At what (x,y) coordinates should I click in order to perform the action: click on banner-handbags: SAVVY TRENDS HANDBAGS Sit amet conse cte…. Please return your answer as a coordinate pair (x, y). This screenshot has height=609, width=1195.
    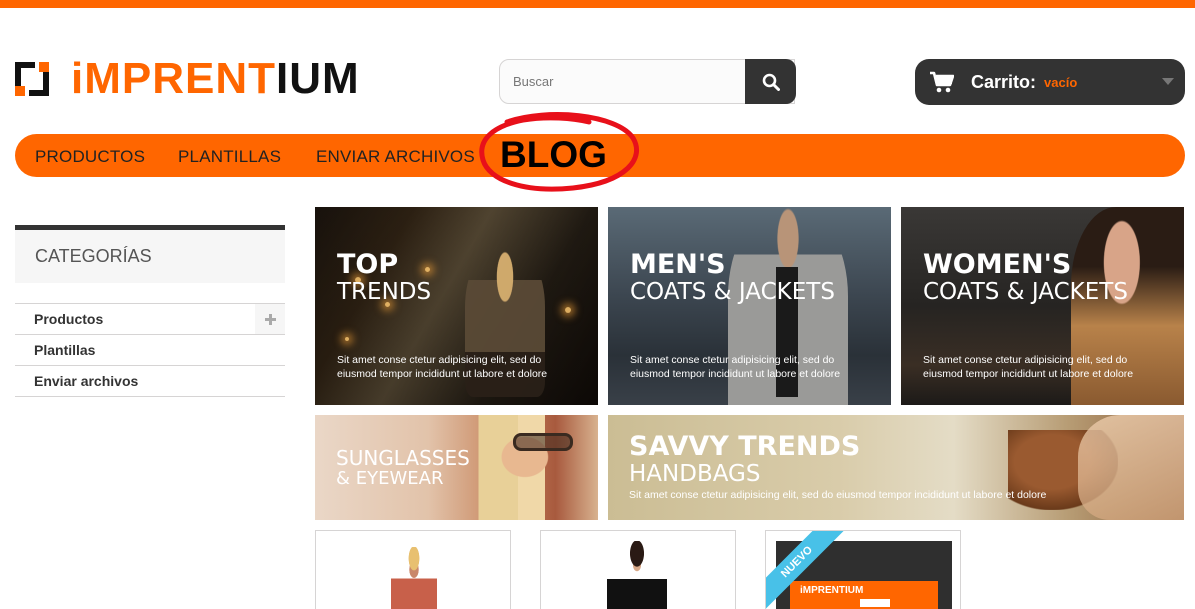
    Looking at the image, I should click on (896, 467).